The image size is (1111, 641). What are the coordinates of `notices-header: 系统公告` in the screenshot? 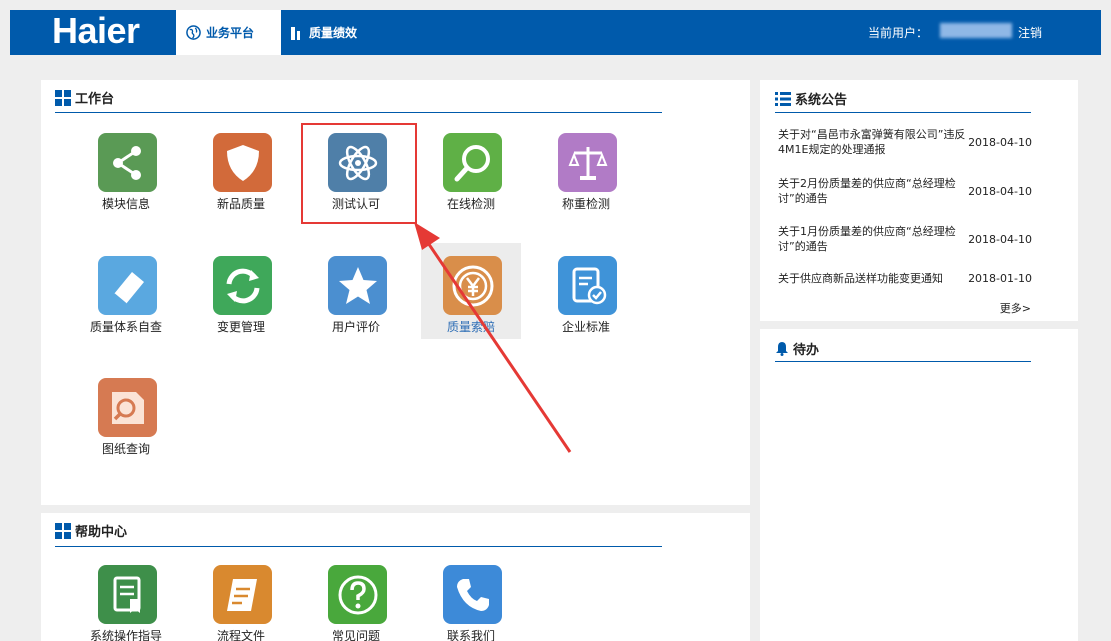 It's located at (811, 98).